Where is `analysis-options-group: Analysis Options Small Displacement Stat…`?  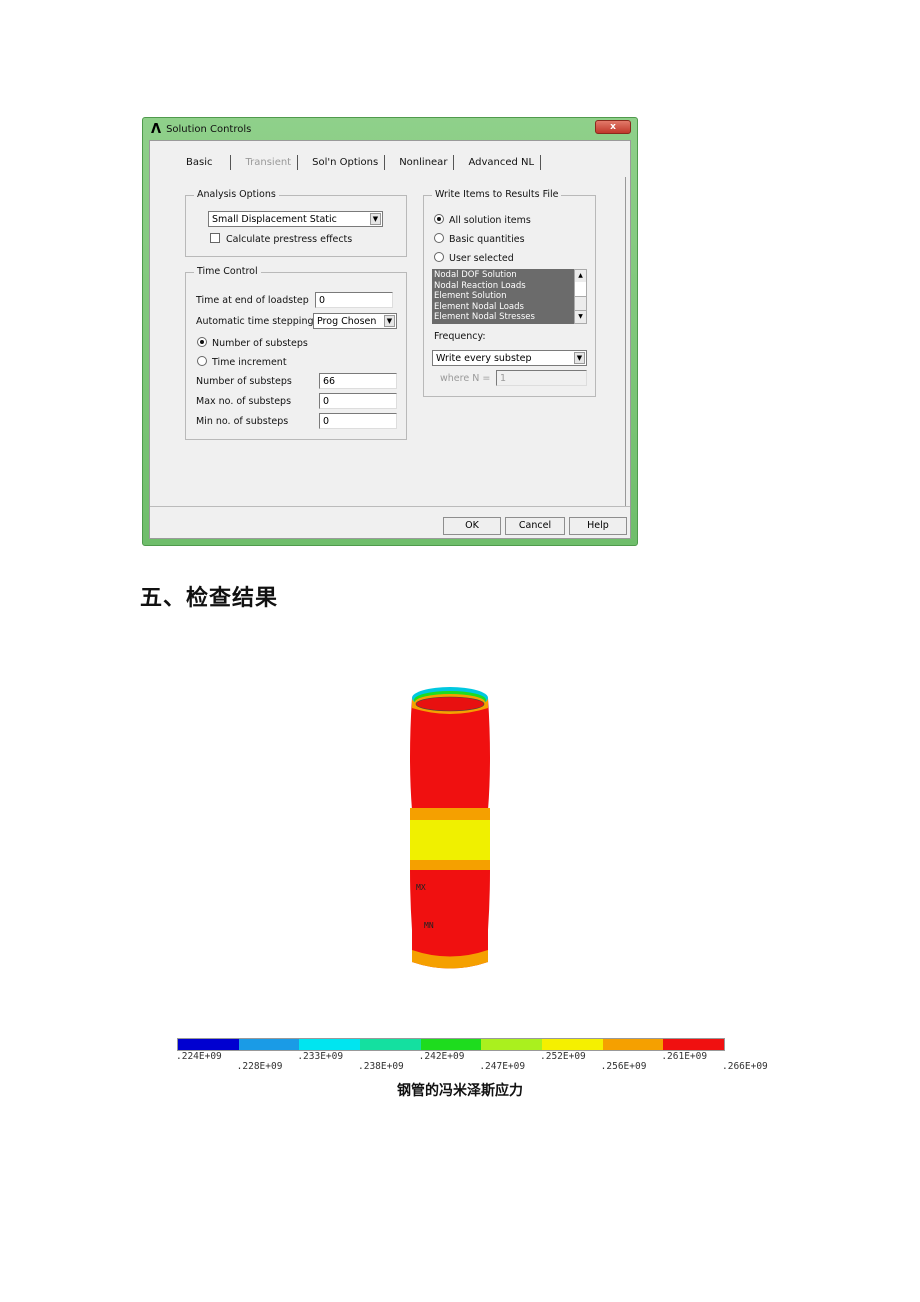 analysis-options-group: Analysis Options Small Displacement Stat… is located at coordinates (296, 223).